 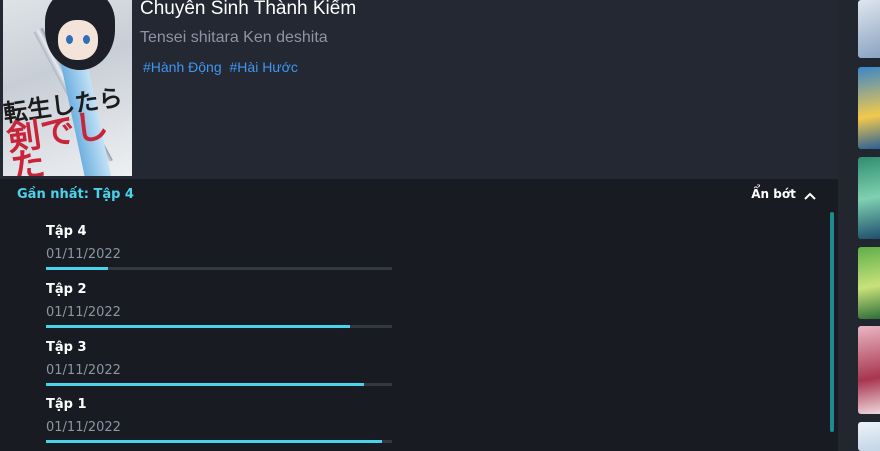 I want to click on anime-poster: 転生したら 剣でした, so click(x=67, y=88).